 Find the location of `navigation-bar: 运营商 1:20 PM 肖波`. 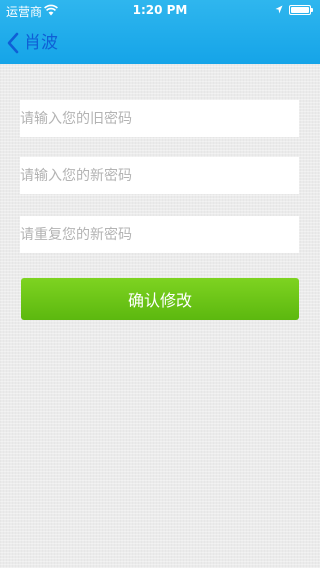

navigation-bar: 运营商 1:20 PM 肖波 is located at coordinates (160, 32).